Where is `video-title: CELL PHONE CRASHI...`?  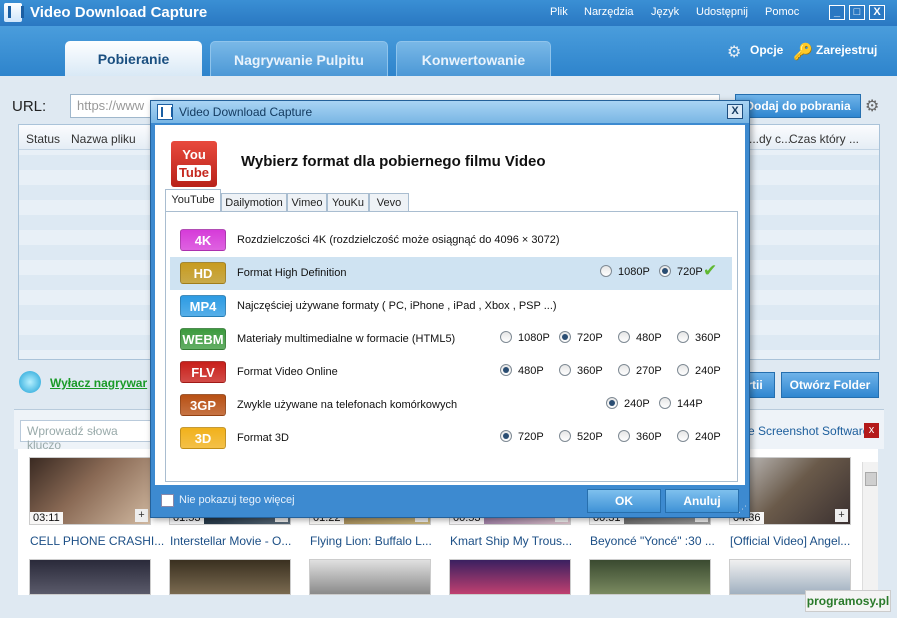 video-title: CELL PHONE CRASHI... is located at coordinates (97, 541).